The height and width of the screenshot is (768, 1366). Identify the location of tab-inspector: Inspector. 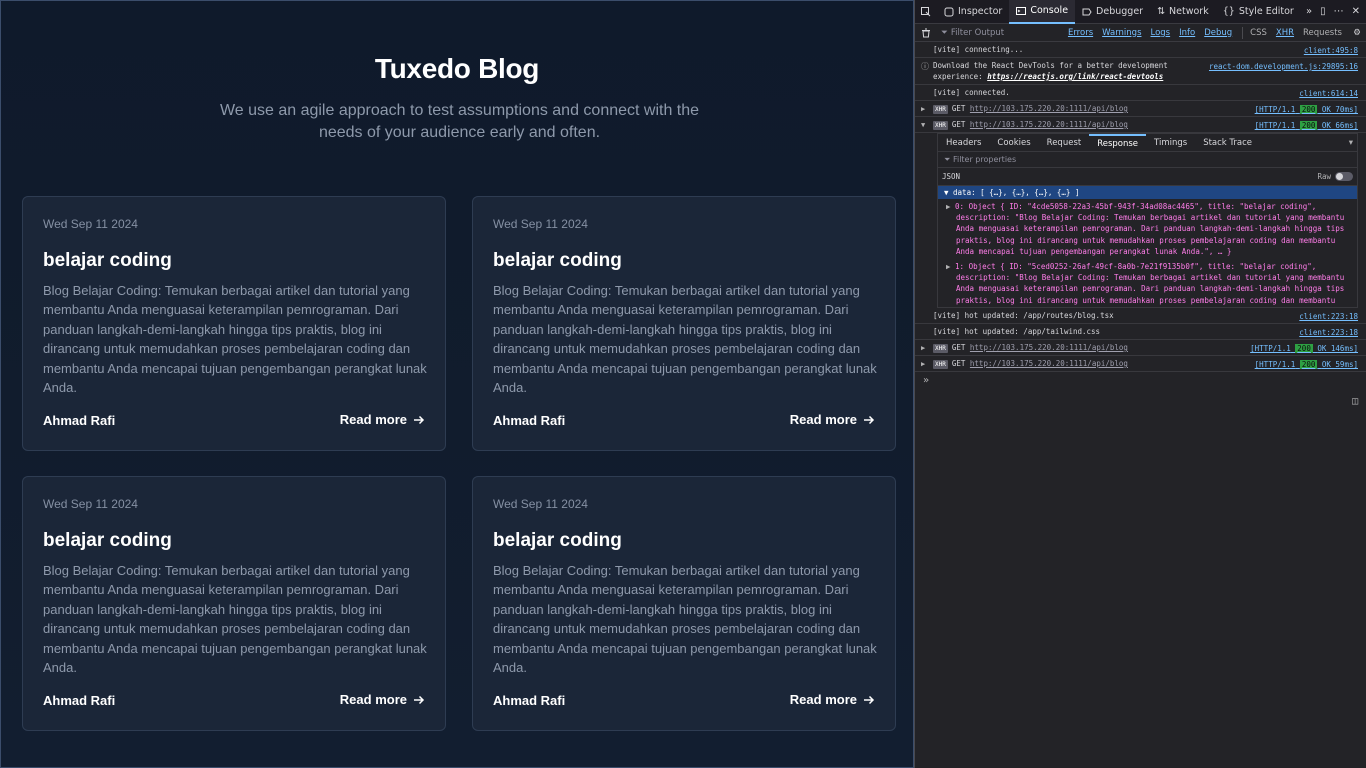
(973, 12).